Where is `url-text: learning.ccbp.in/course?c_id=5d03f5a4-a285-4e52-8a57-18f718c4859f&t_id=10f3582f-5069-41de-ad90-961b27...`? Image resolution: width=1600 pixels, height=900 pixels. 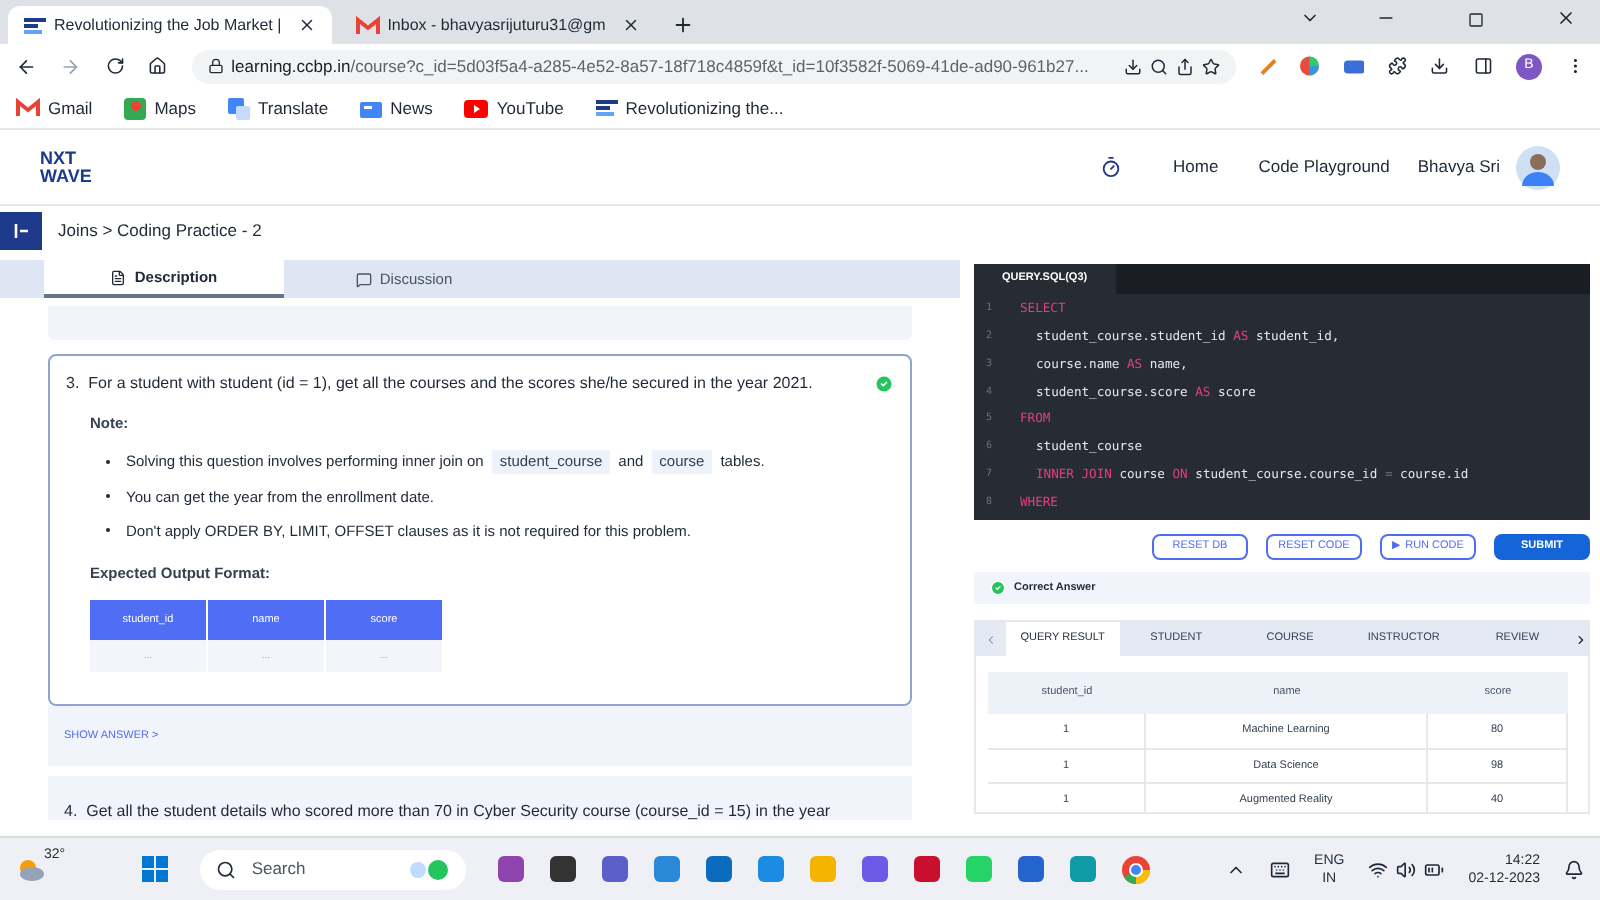 url-text: learning.ccbp.in/course?c_id=5d03f5a4-a285-4e52-8a57-18f718c4859f&t_id=10f3582f-5069-41de-ad90-961b27... is located at coordinates (661, 66).